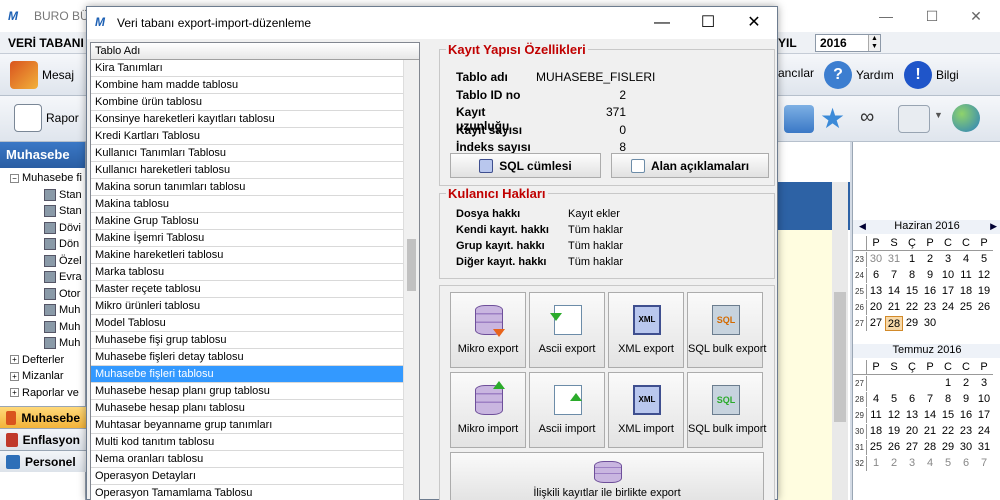  Describe the element at coordinates (247, 272) in the screenshot. I see `table-row: Marka tablosu` at that location.